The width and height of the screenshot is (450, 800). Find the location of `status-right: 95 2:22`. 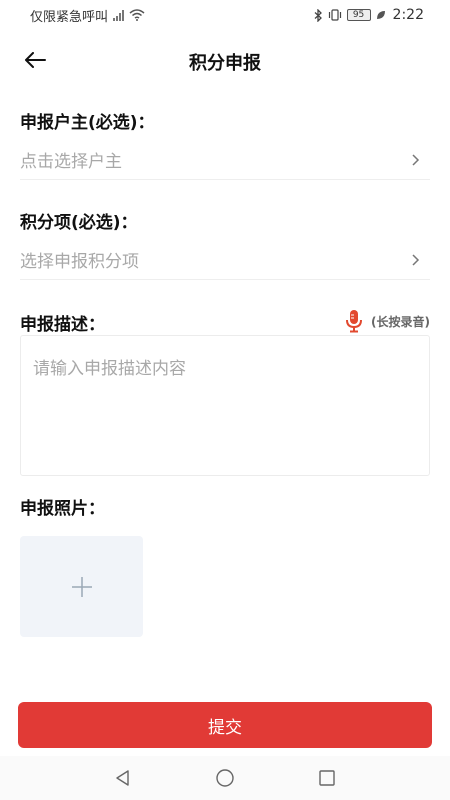

status-right: 95 2:22 is located at coordinates (369, 15).